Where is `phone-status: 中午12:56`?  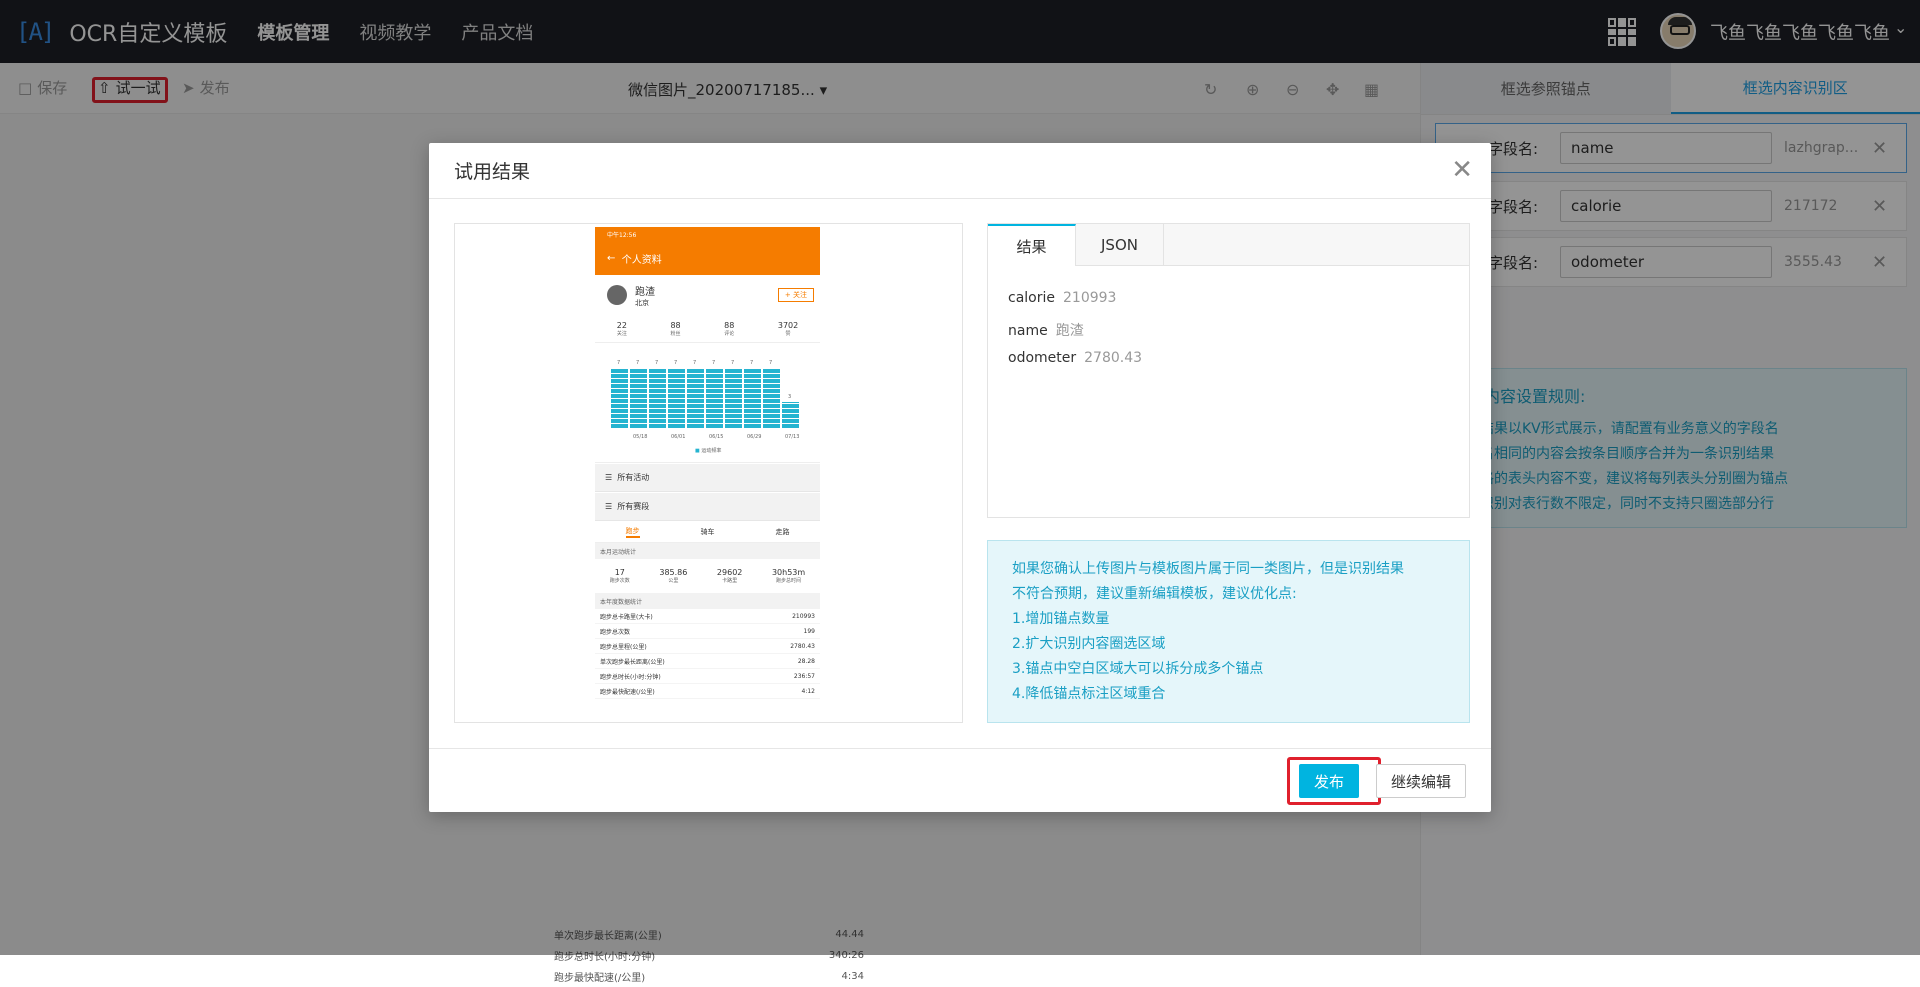 phone-status: 中午12:56 is located at coordinates (707, 234).